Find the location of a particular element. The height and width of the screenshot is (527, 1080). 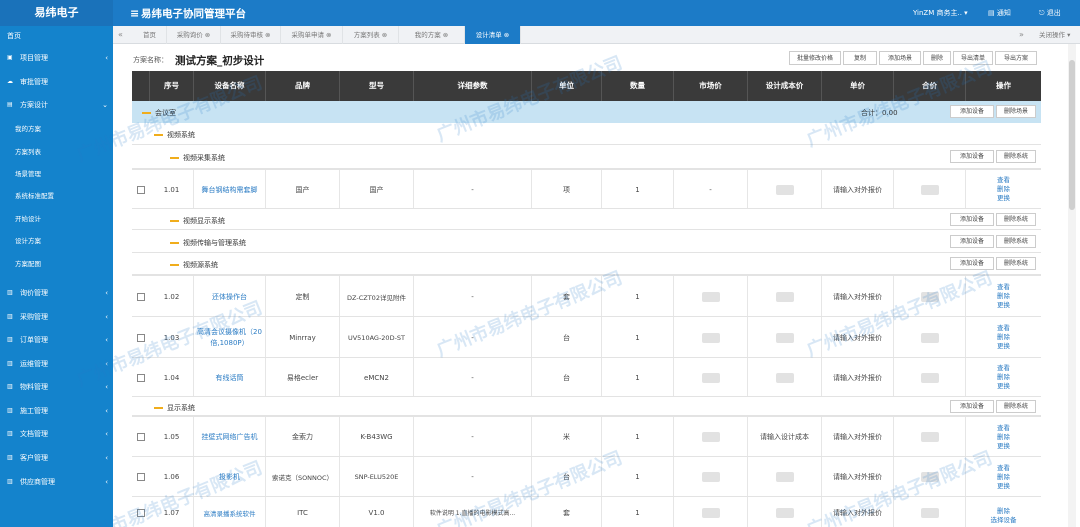

device-name-link: 舞台钢结构需套脚 is located at coordinates (230, 189).